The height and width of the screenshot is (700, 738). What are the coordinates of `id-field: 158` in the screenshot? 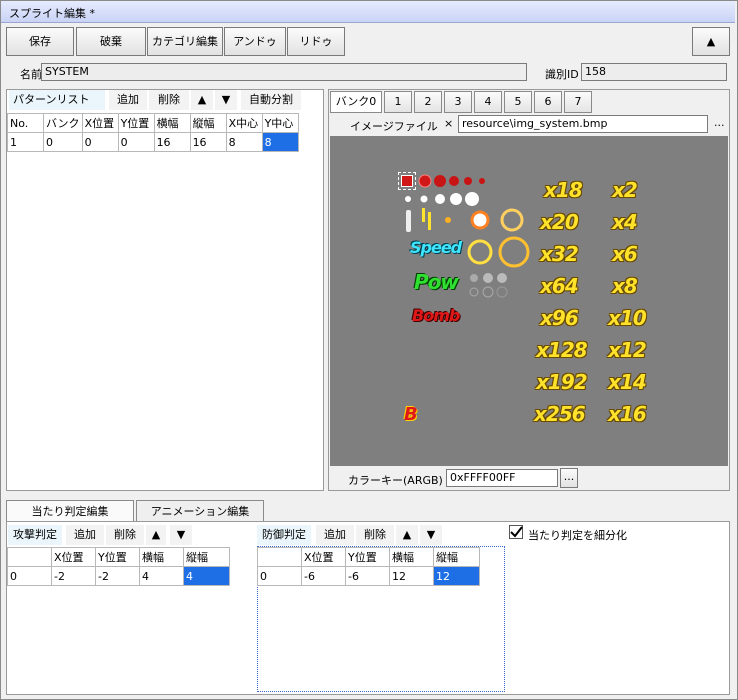 It's located at (654, 72).